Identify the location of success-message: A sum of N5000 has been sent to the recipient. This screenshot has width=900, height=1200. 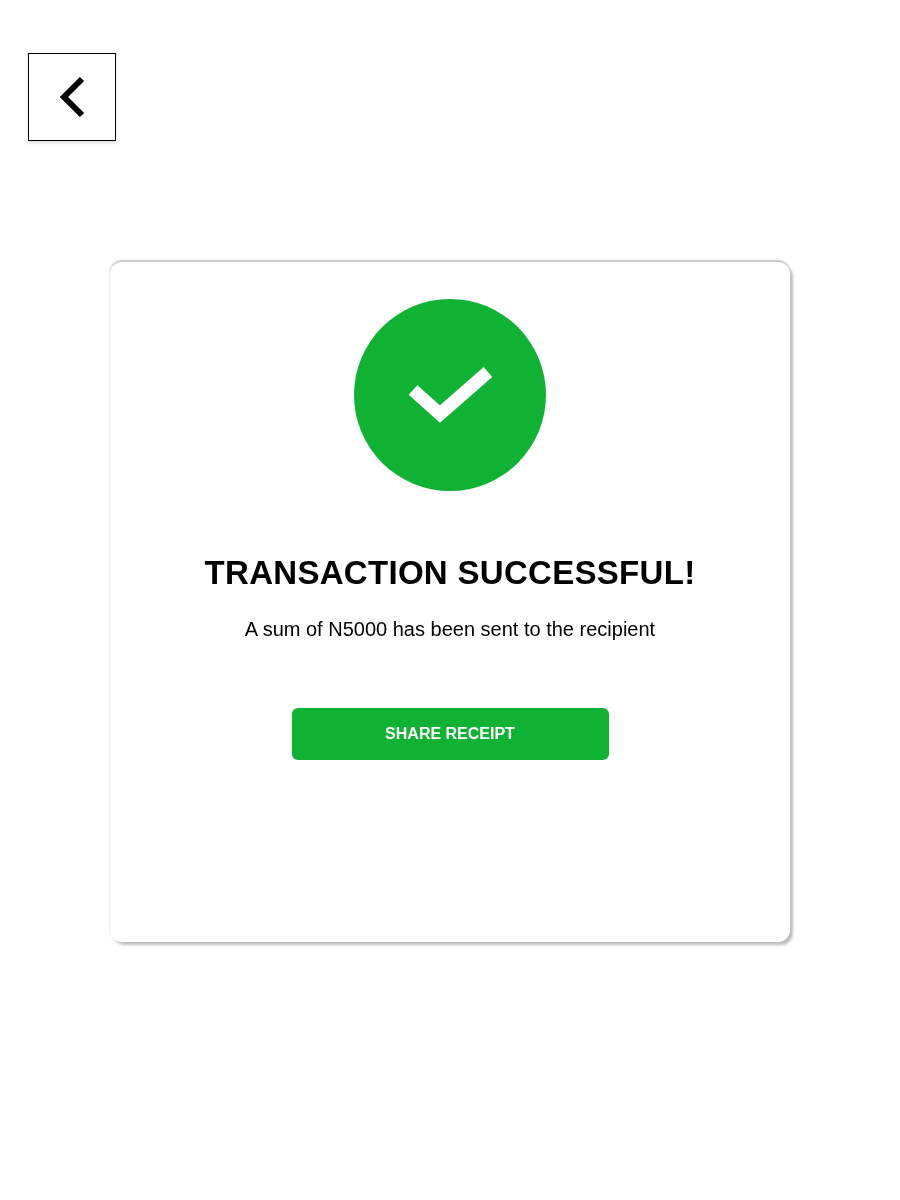
(450, 629).